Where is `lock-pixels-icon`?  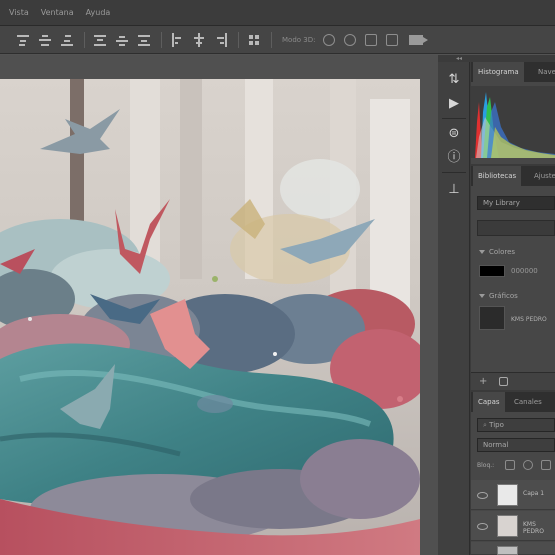
lock-pixels-icon is located at coordinates (528, 465).